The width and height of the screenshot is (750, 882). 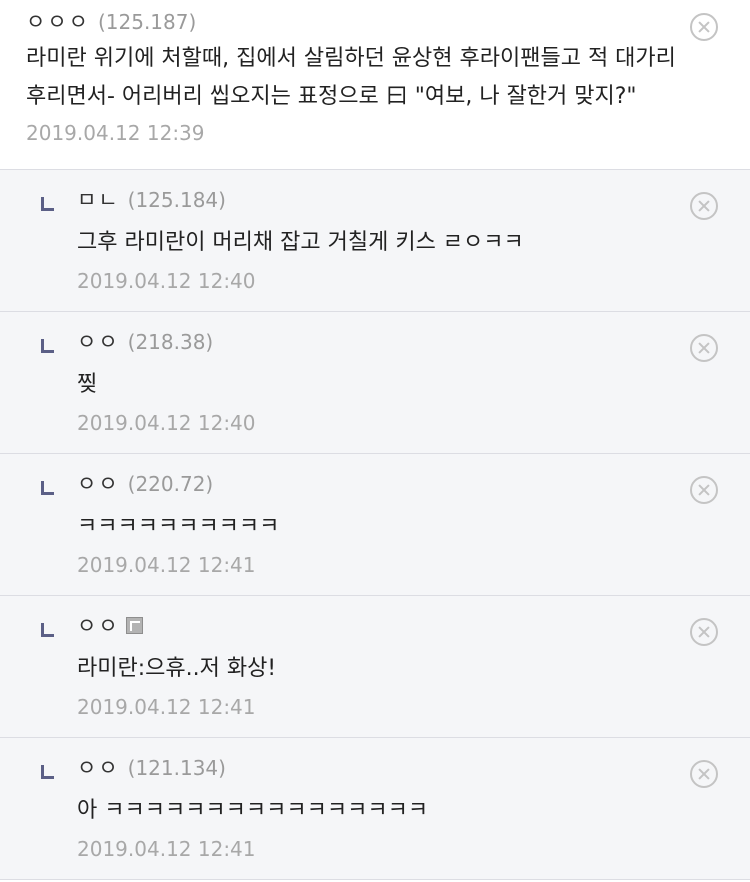 I want to click on comment-timestamp: 2019.04.12 12:39, so click(x=115, y=133).